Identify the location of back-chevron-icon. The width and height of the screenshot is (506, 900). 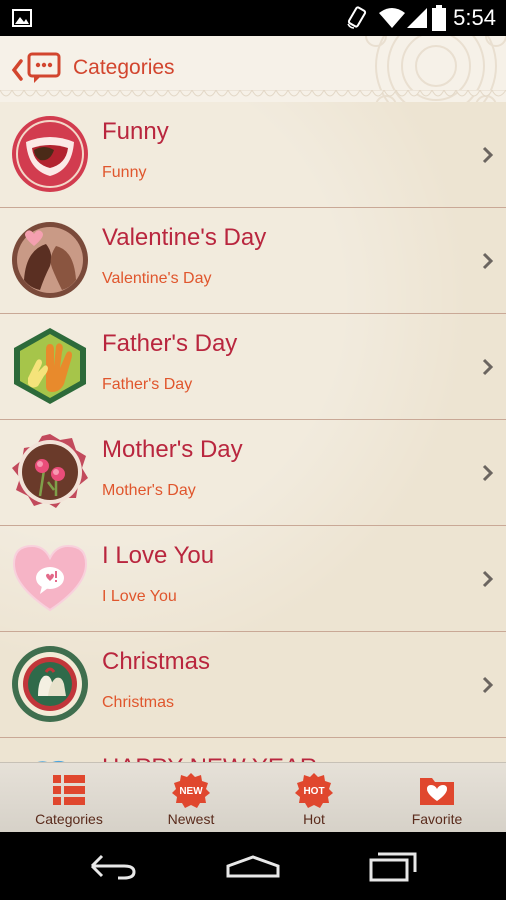
(17, 70).